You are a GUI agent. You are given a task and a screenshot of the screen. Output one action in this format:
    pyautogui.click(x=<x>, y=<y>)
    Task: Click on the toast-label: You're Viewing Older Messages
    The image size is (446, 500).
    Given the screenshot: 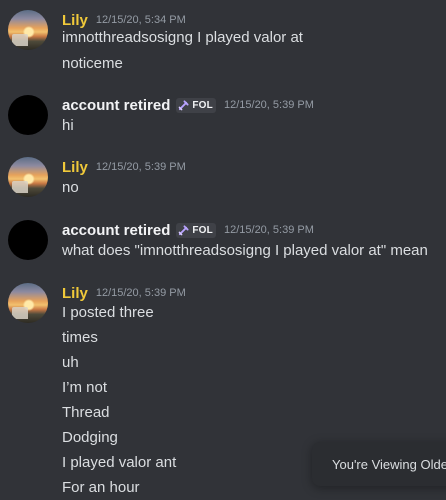 What is the action you would take?
    pyautogui.click(x=389, y=464)
    